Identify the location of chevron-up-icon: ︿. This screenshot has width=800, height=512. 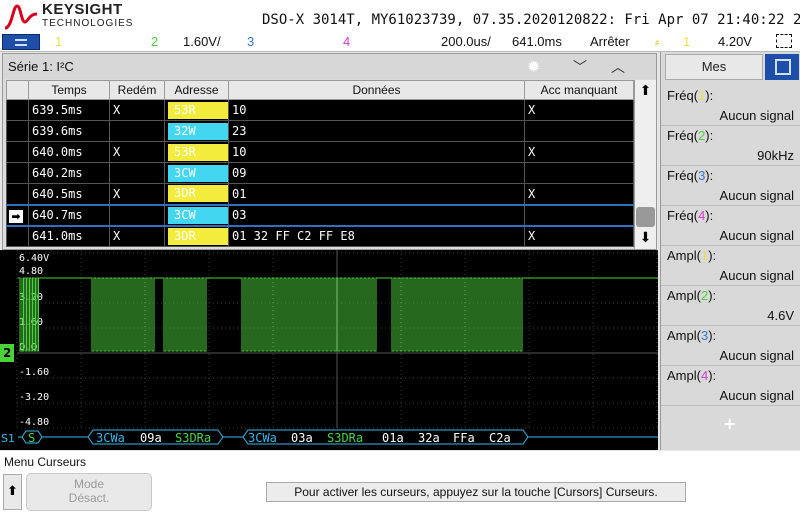
(618, 67).